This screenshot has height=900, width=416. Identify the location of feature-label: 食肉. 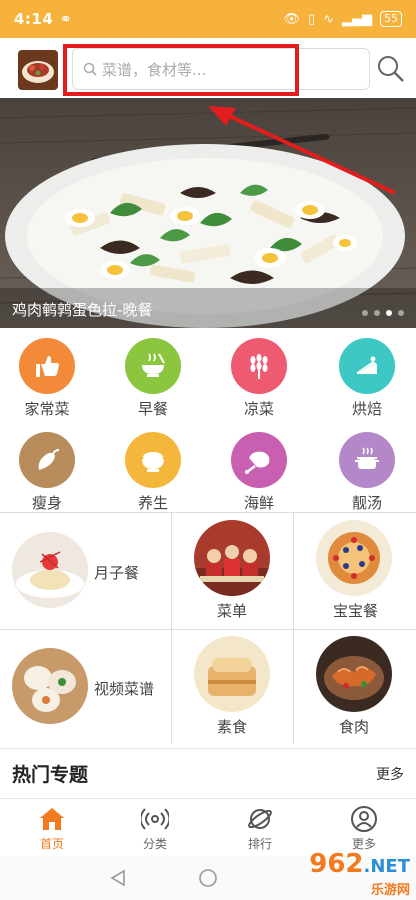
(354, 727).